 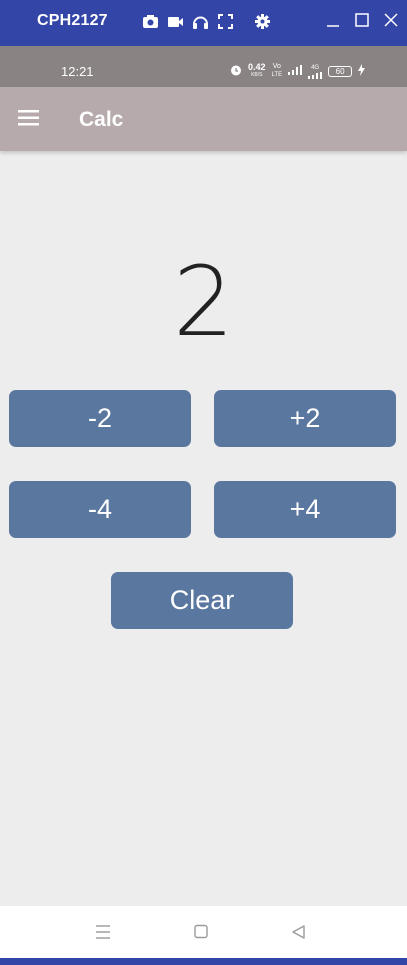 I want to click on charging-icon, so click(x=362, y=71).